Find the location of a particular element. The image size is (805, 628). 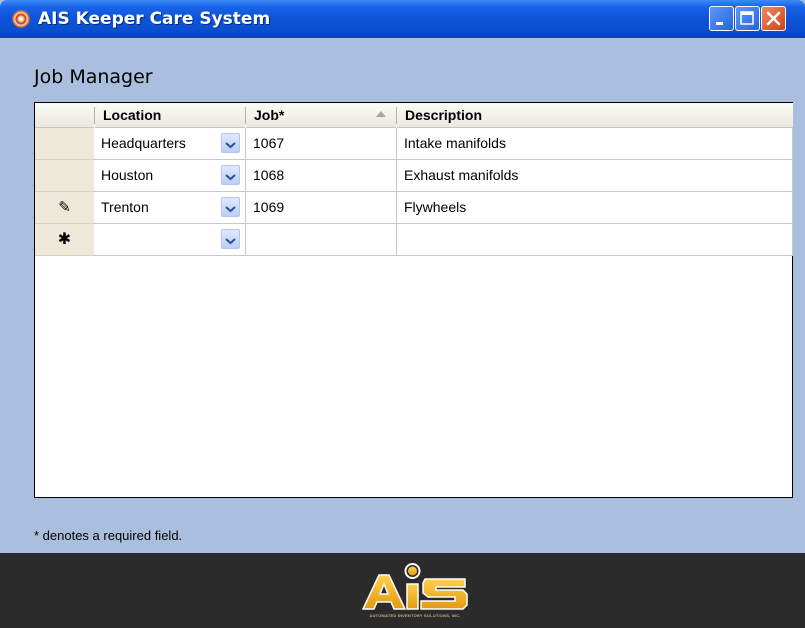

location-value: Headquarters is located at coordinates (143, 143).